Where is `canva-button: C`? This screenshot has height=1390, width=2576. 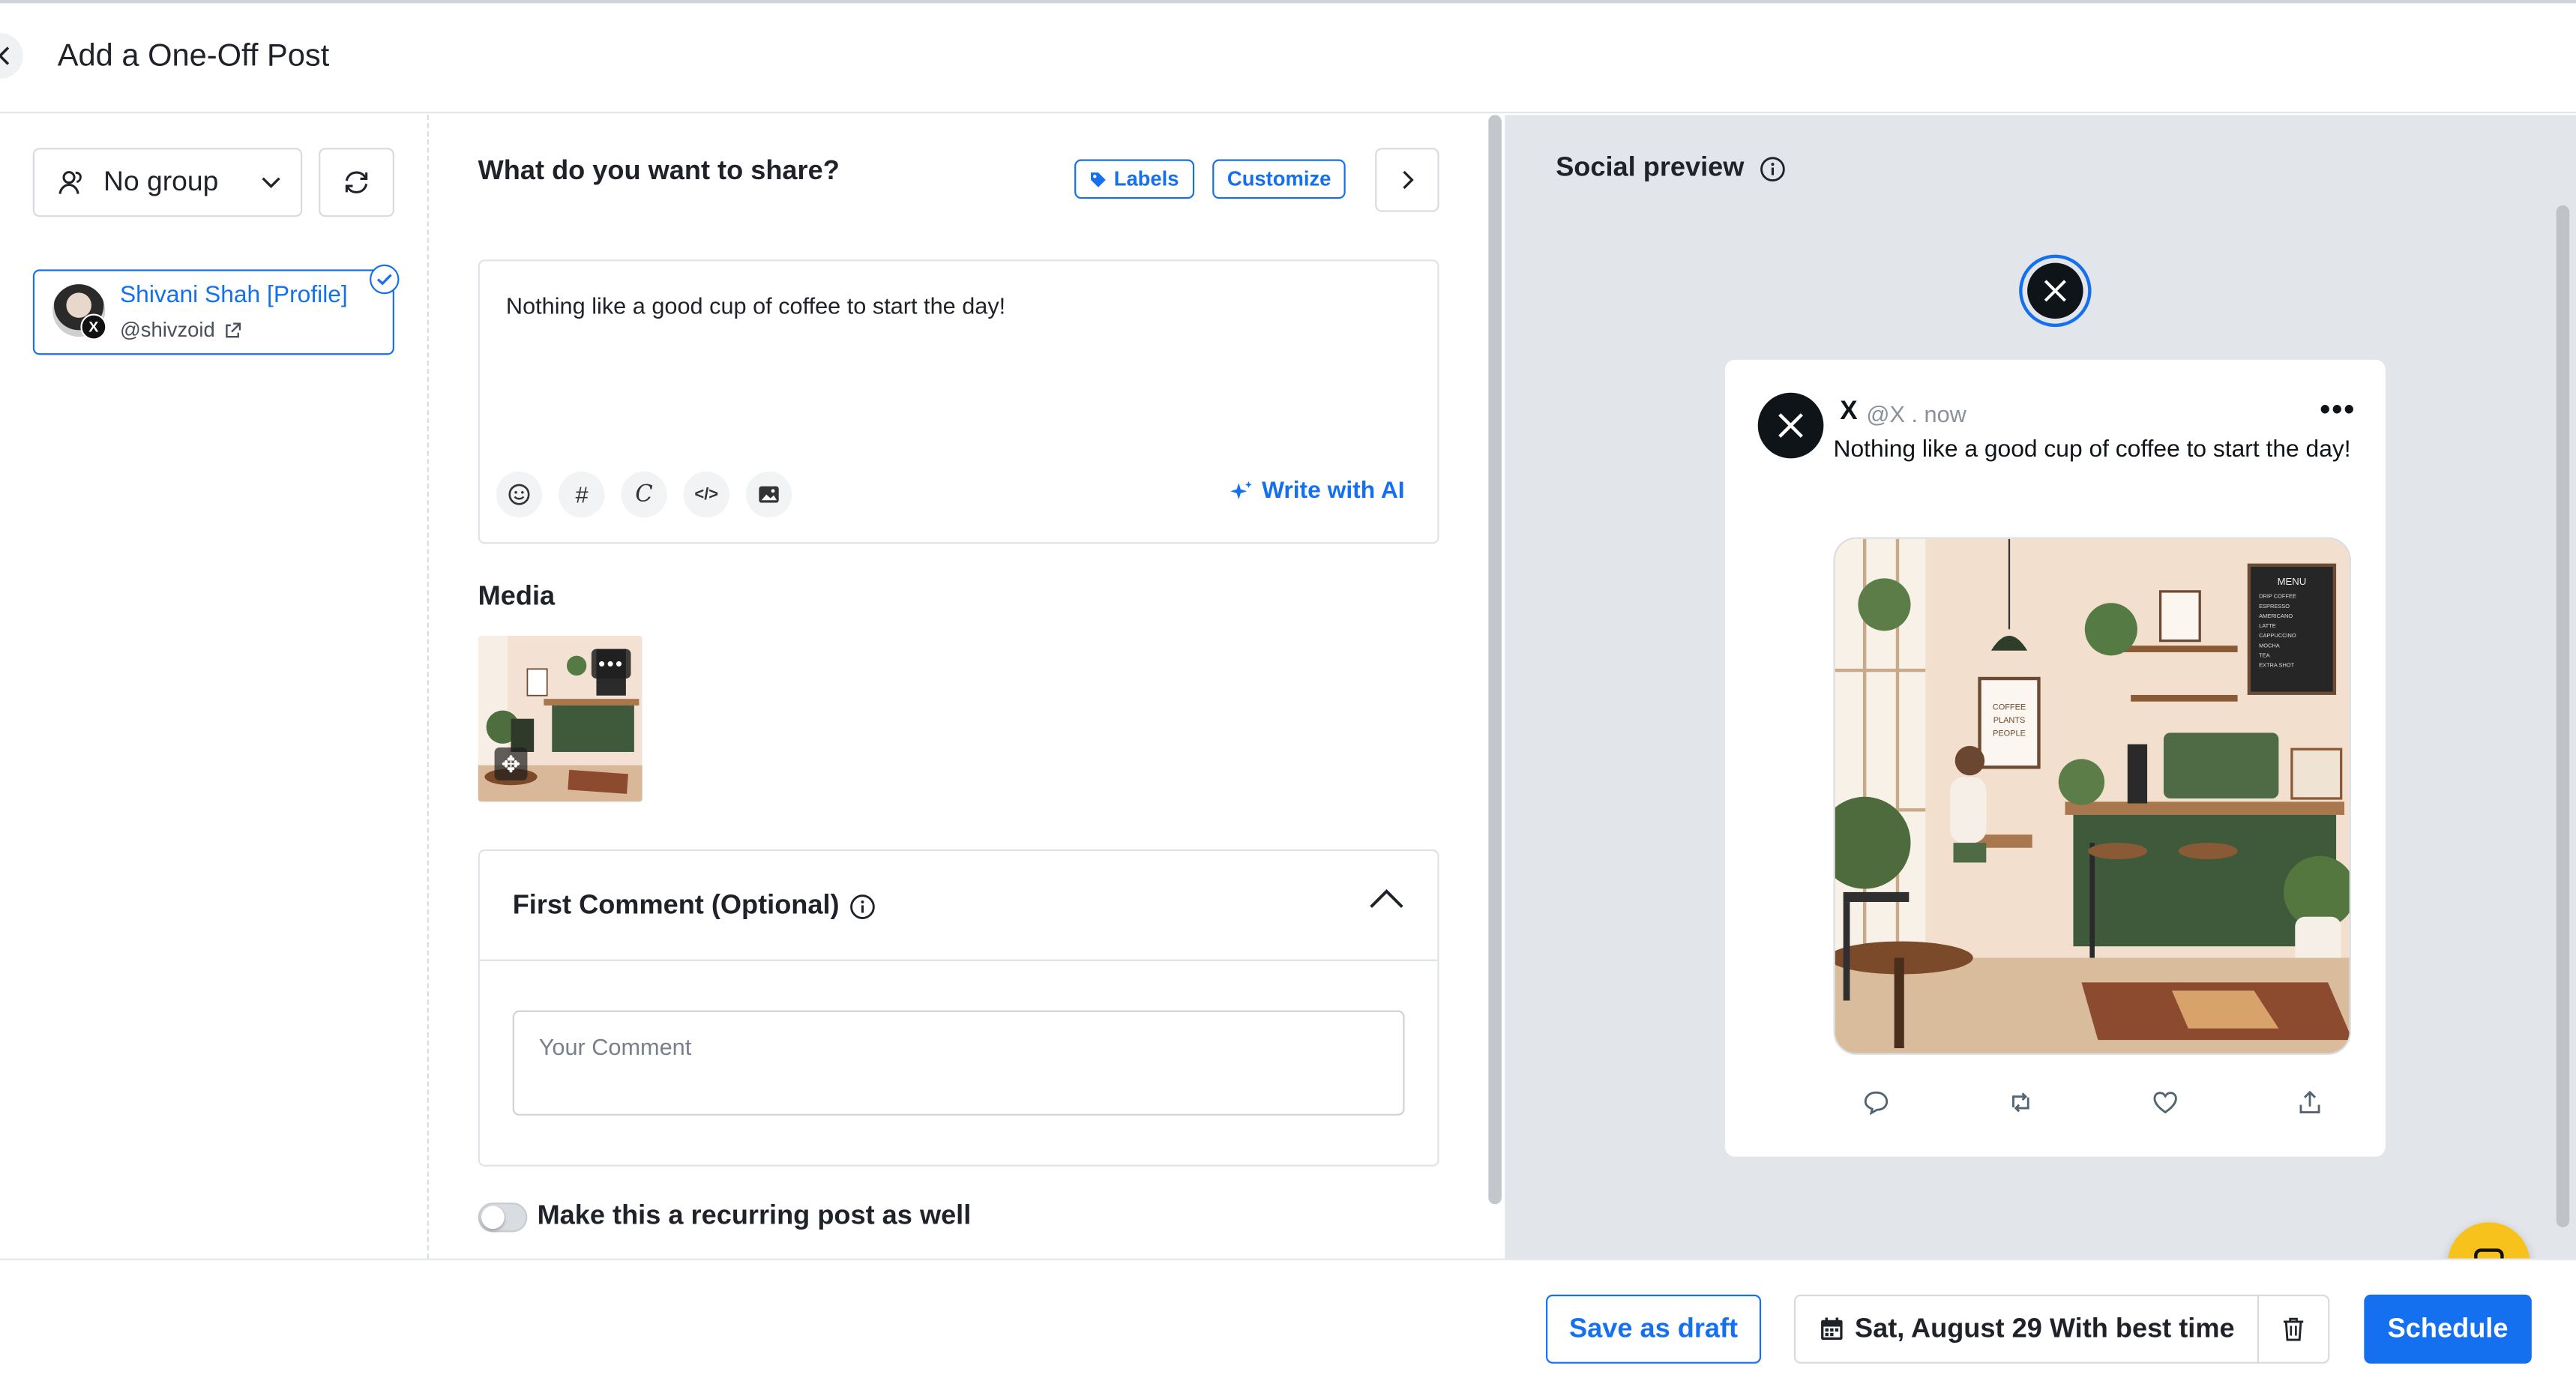
canva-button: C is located at coordinates (644, 495).